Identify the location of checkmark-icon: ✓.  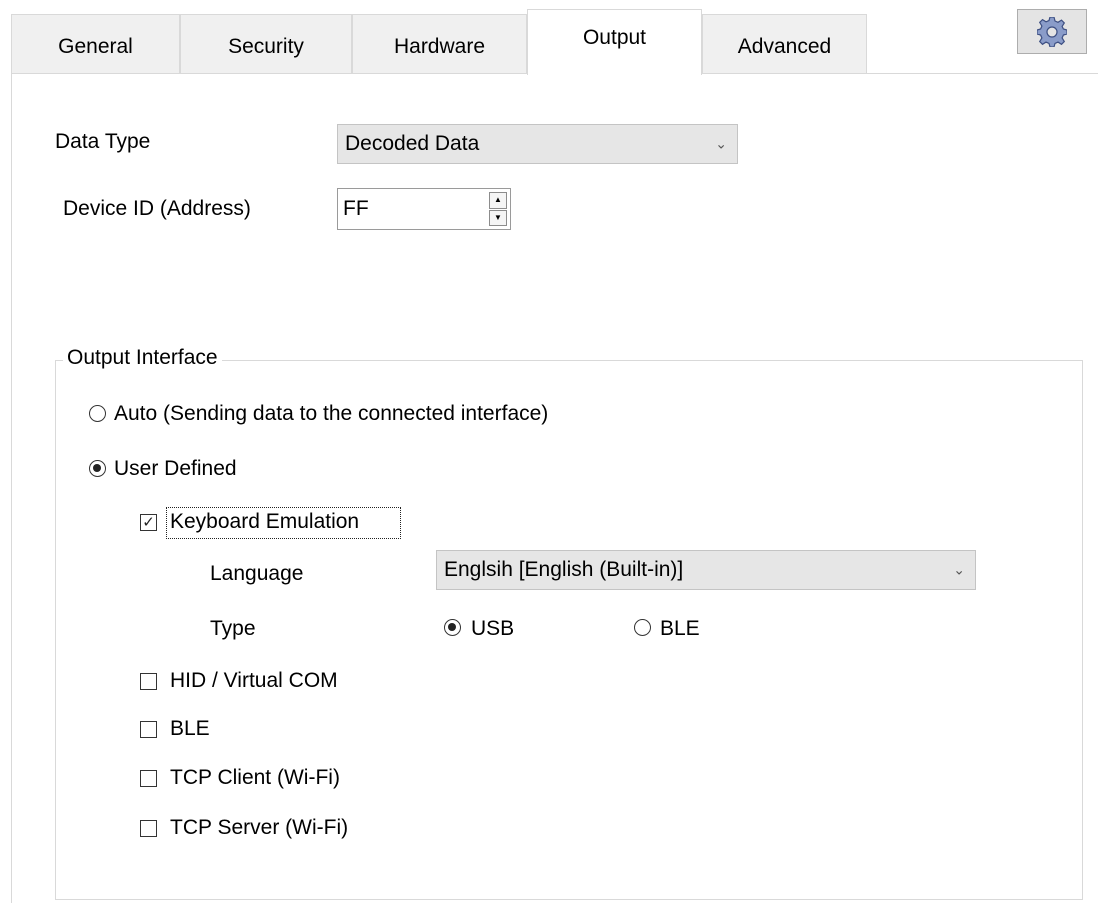
(148, 522).